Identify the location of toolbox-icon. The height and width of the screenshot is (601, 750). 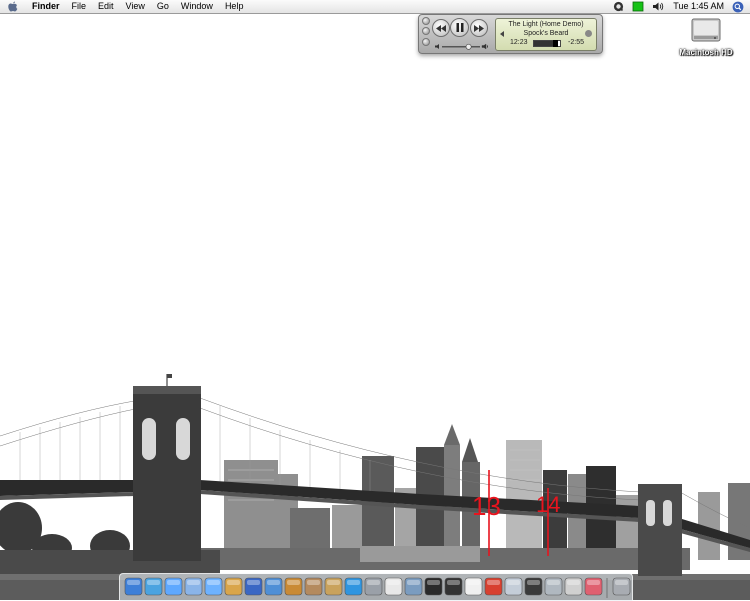
(493, 586).